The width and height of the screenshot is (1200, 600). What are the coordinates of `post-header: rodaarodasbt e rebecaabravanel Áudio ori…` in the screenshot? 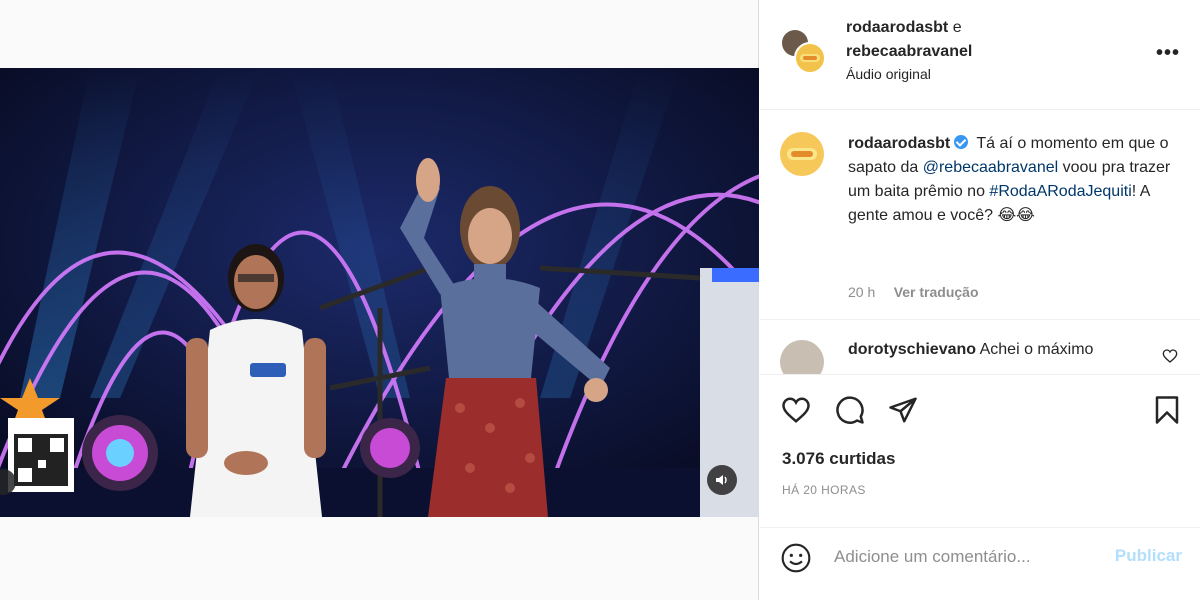 It's located at (980, 55).